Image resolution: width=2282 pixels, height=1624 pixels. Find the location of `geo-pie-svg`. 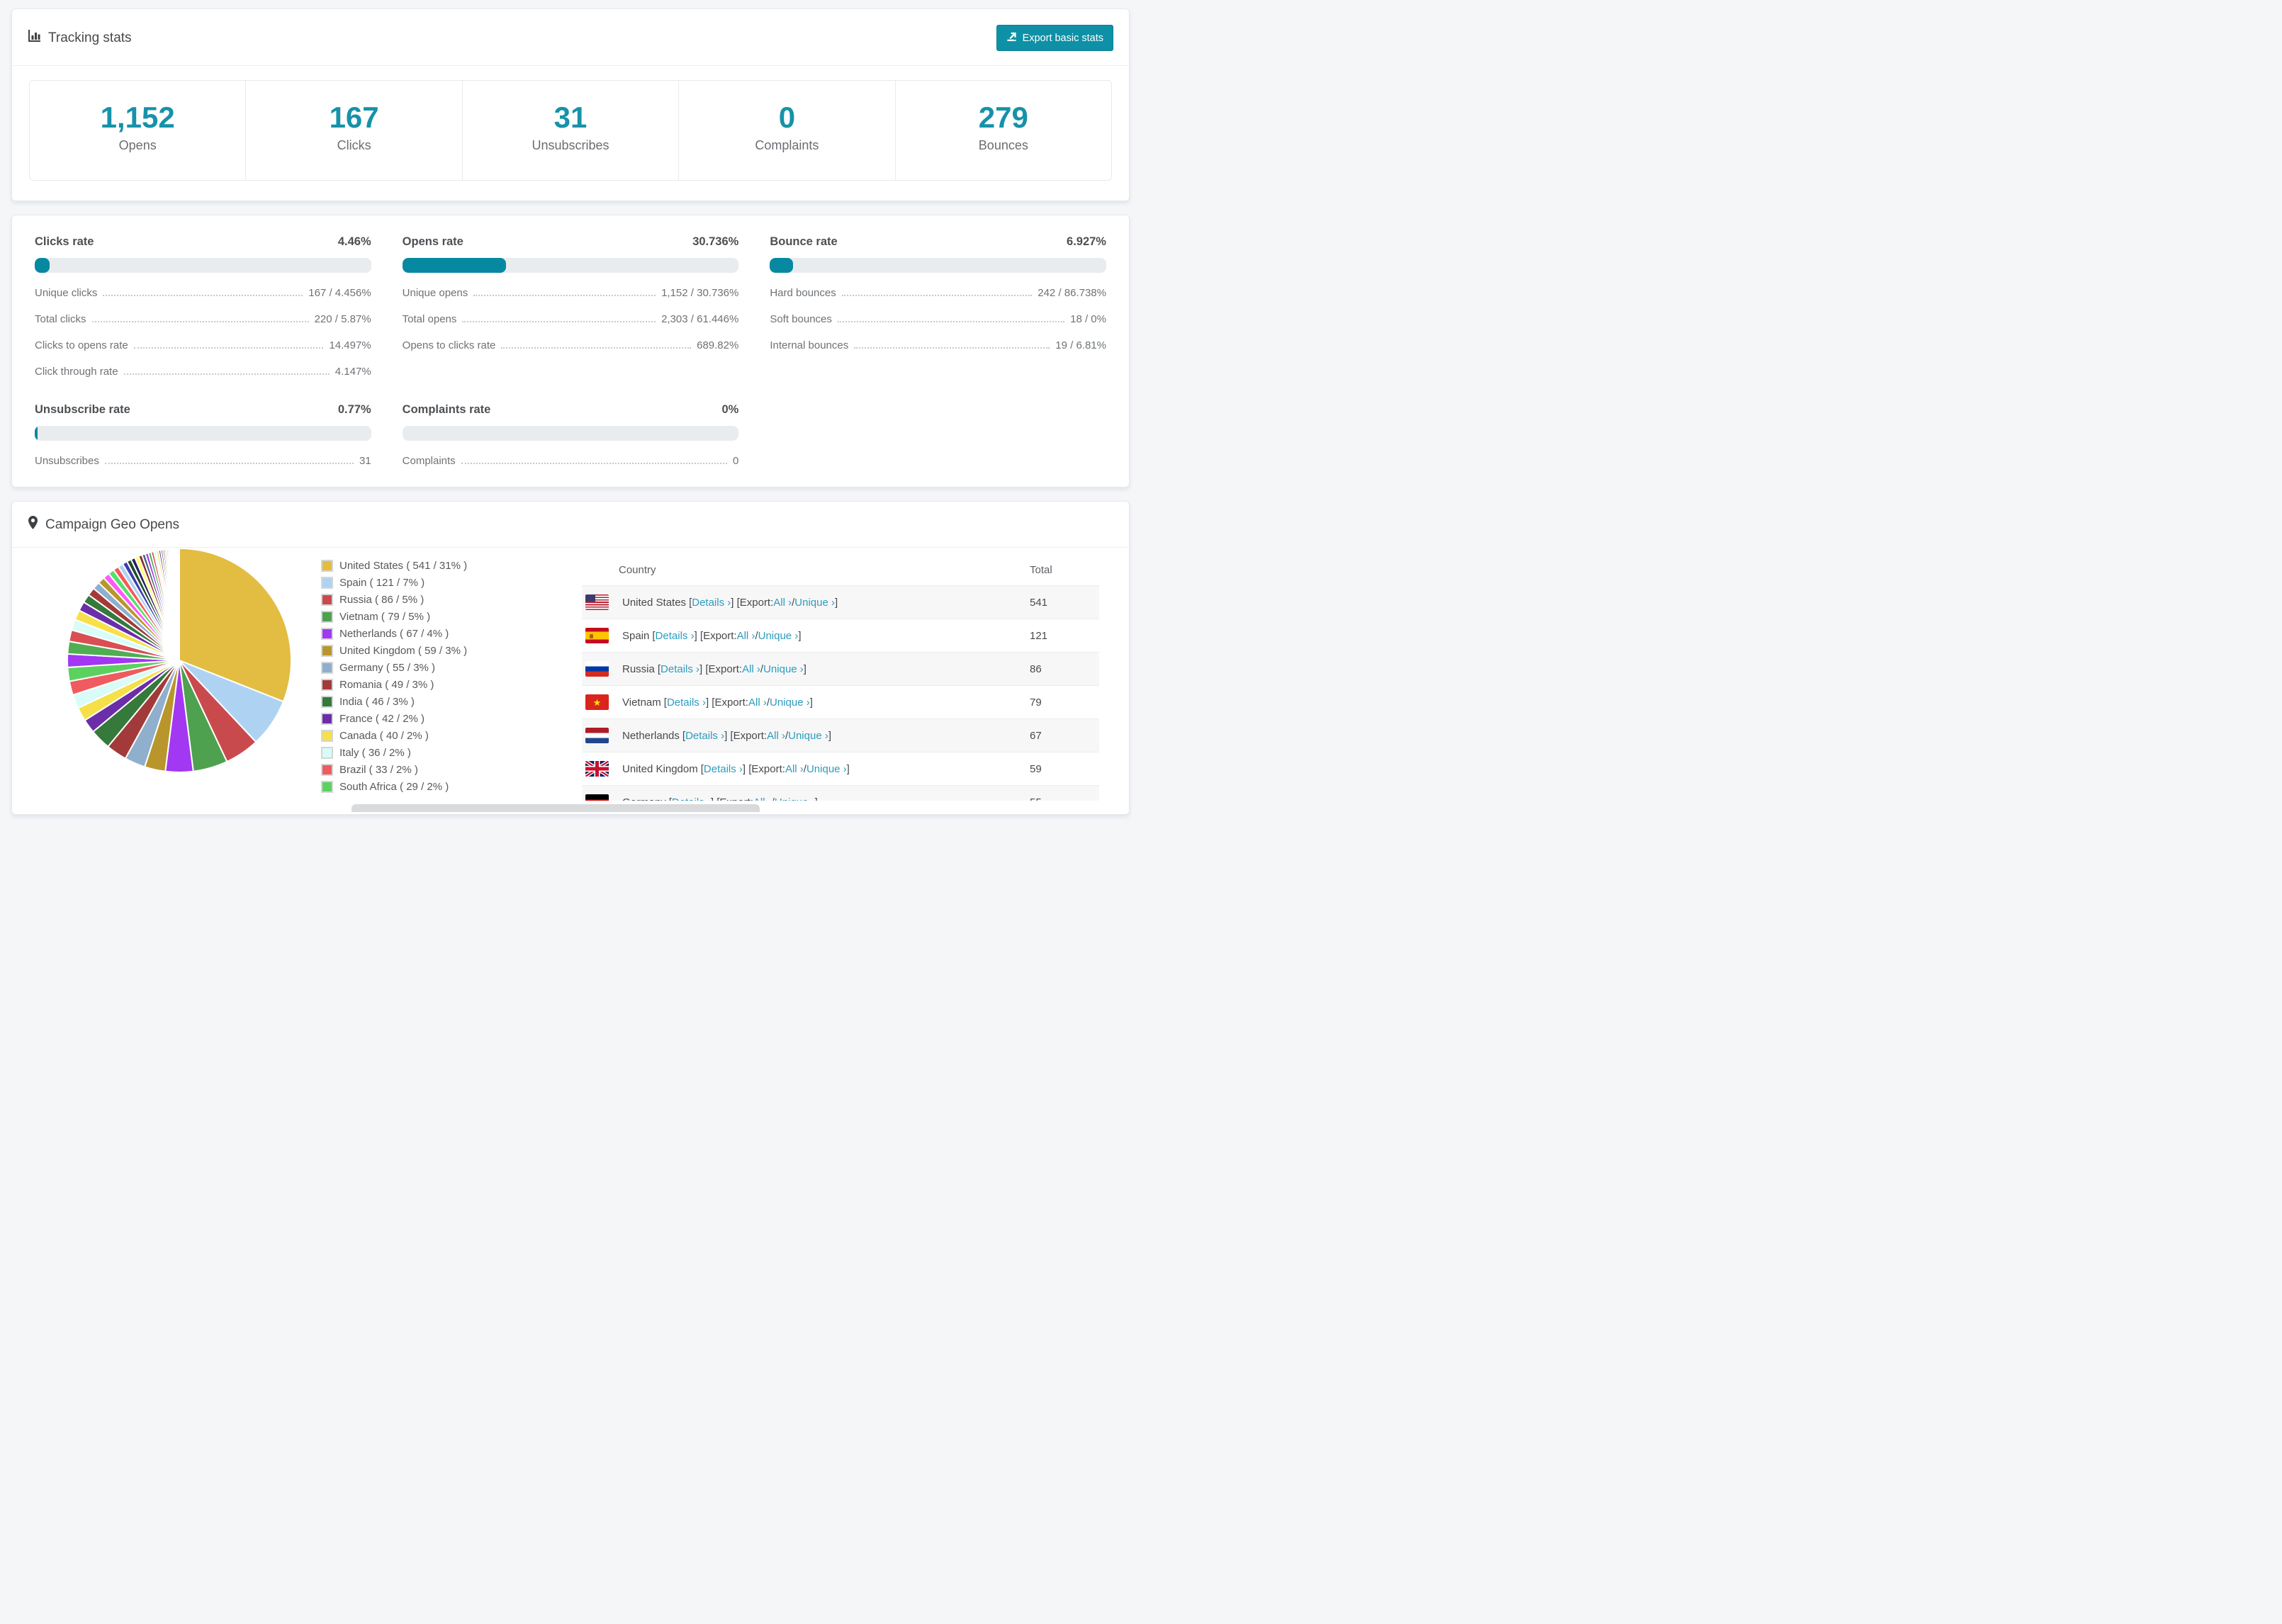

geo-pie-svg is located at coordinates (180, 661).